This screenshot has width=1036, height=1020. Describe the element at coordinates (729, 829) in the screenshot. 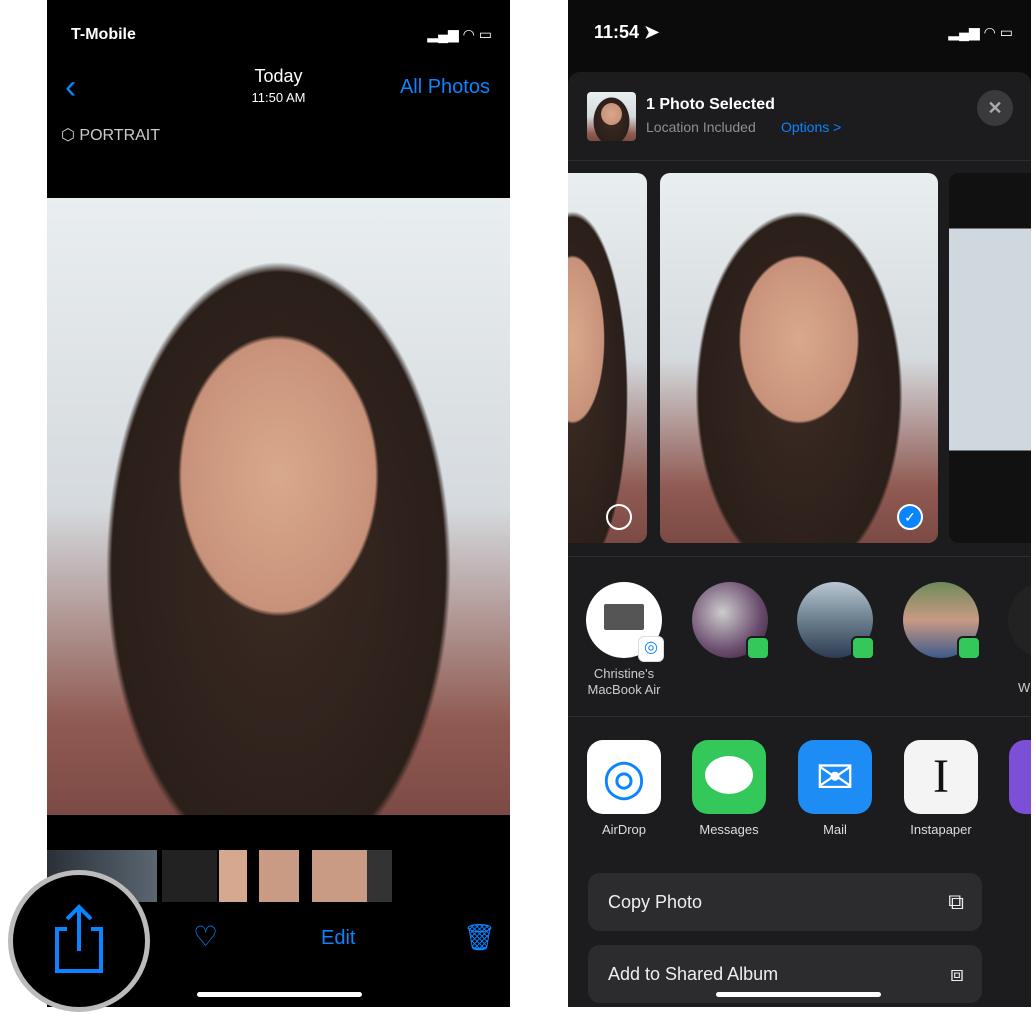

I see `app-label: Messages` at that location.